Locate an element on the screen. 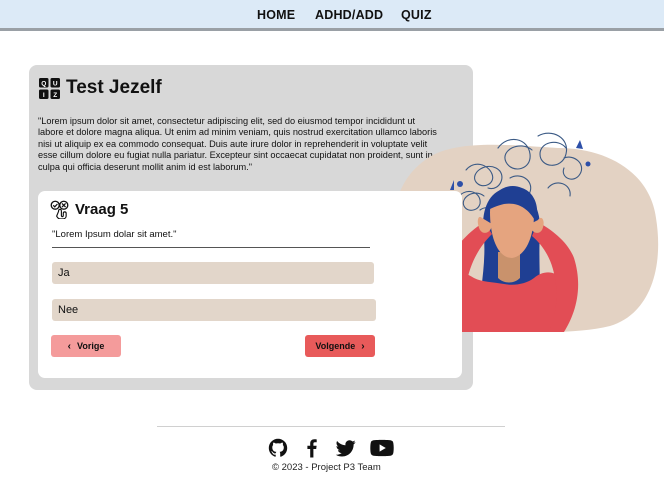  facebook-icon is located at coordinates (312, 448).